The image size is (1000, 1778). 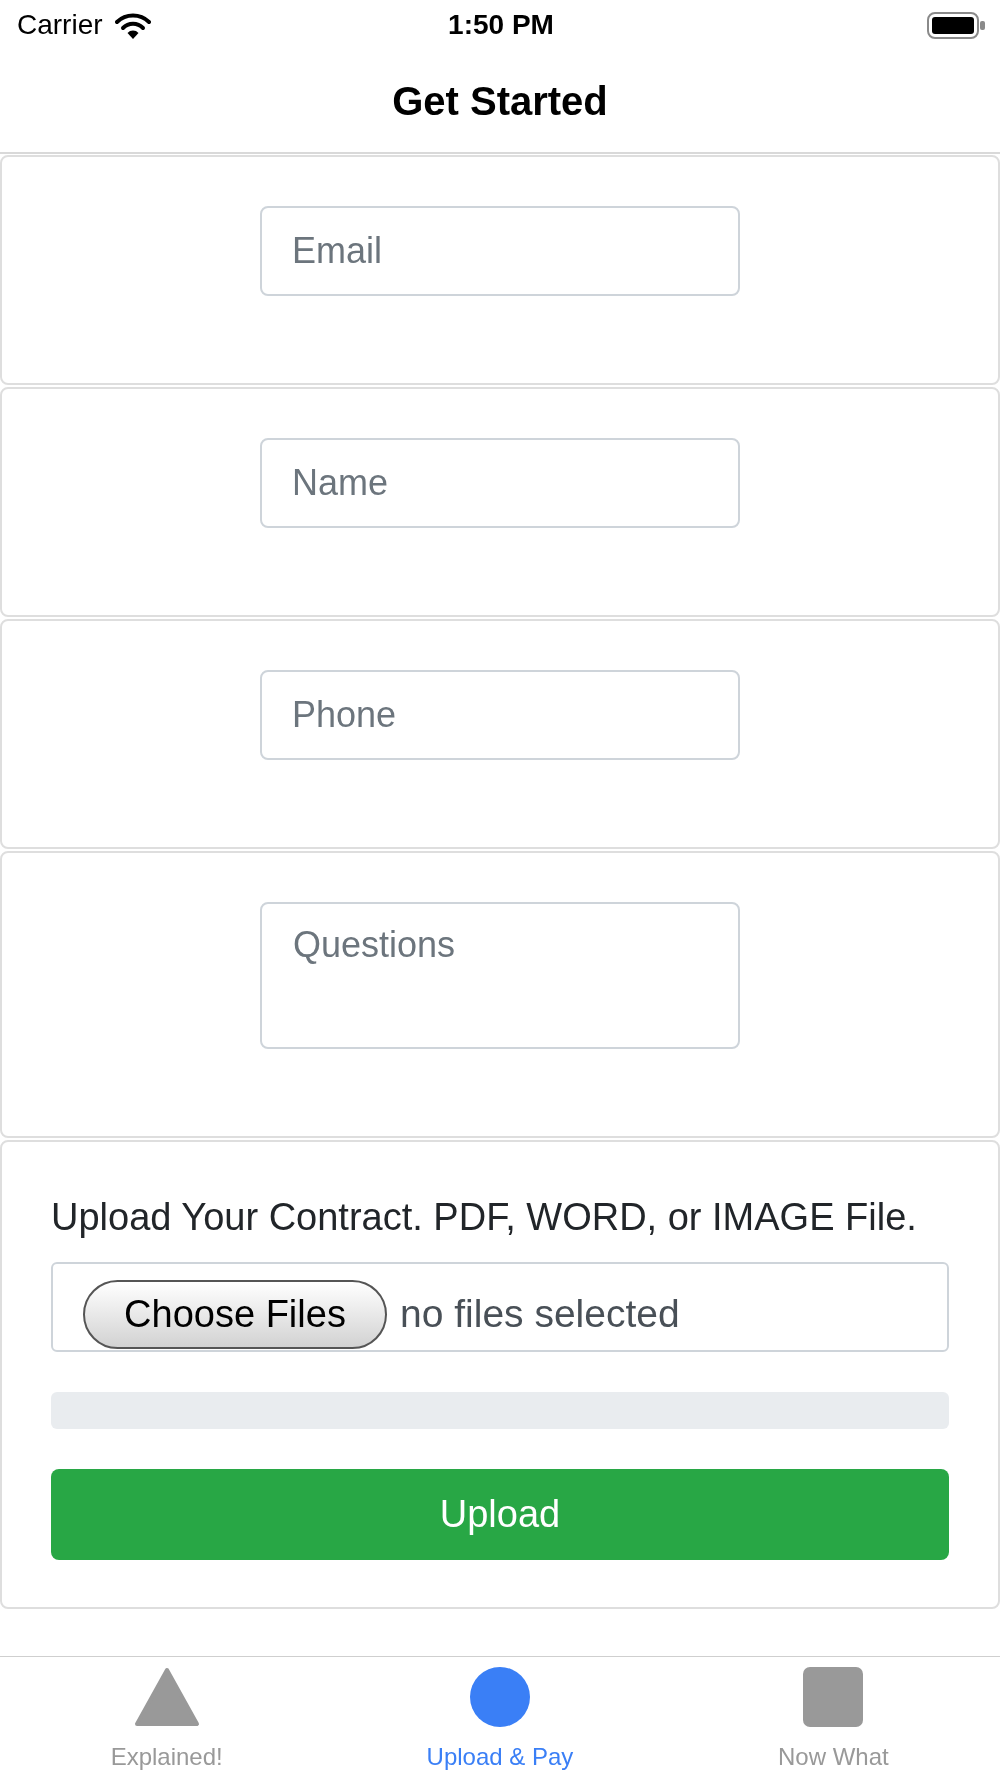 I want to click on input-field: Email, so click(x=500, y=251).